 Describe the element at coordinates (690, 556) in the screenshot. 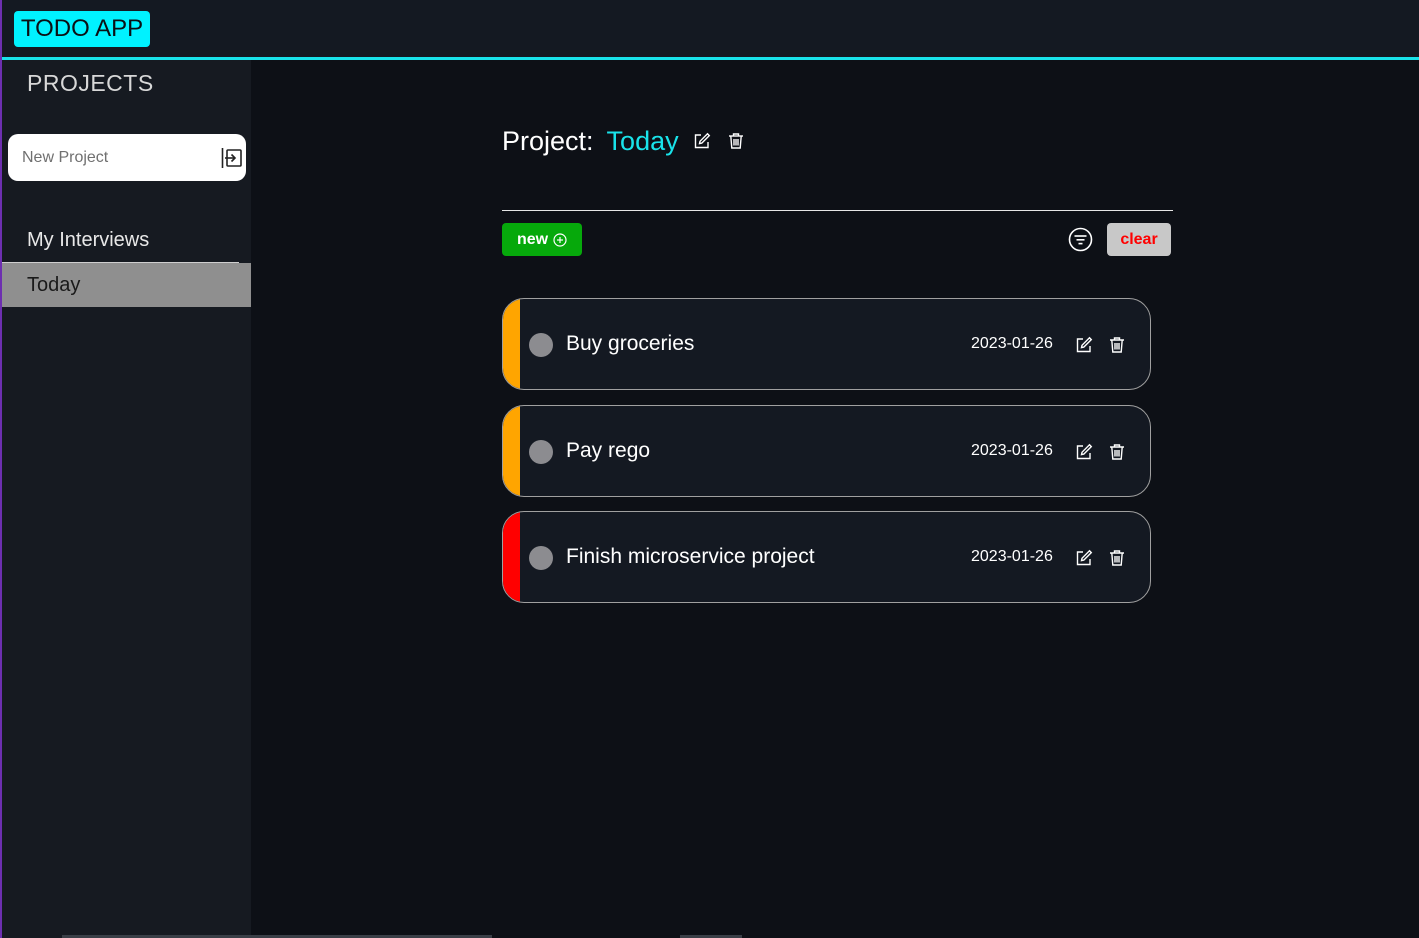

I see `task-title: Finish microservice project` at that location.